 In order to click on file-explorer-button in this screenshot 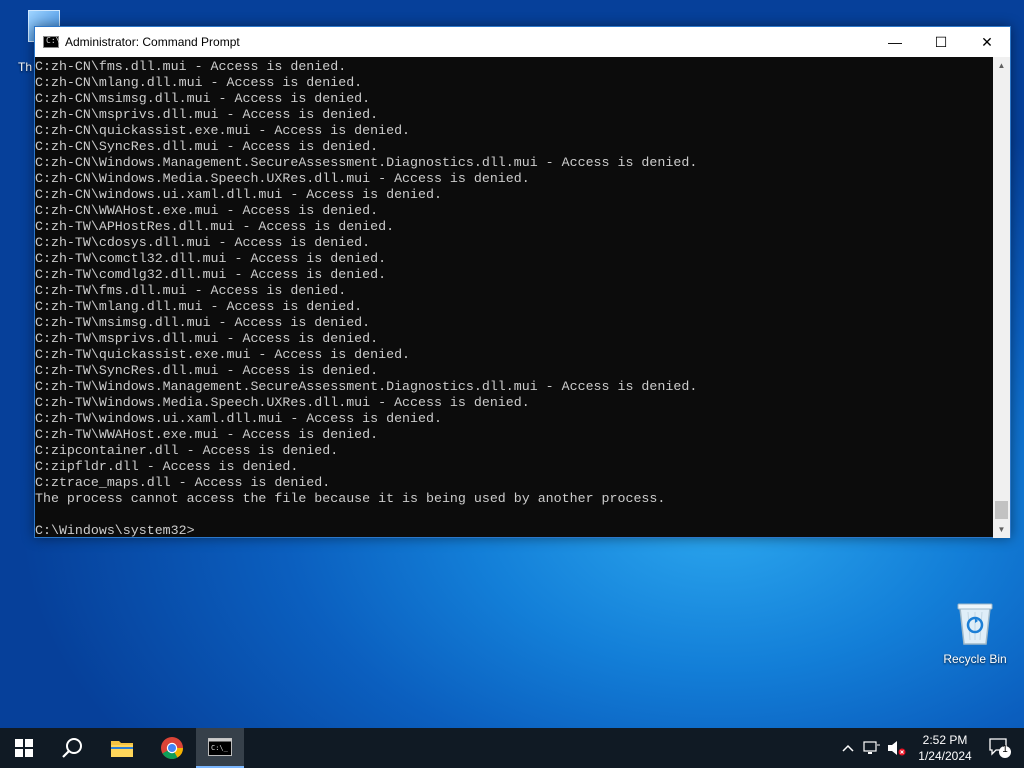, I will do `click(122, 748)`.